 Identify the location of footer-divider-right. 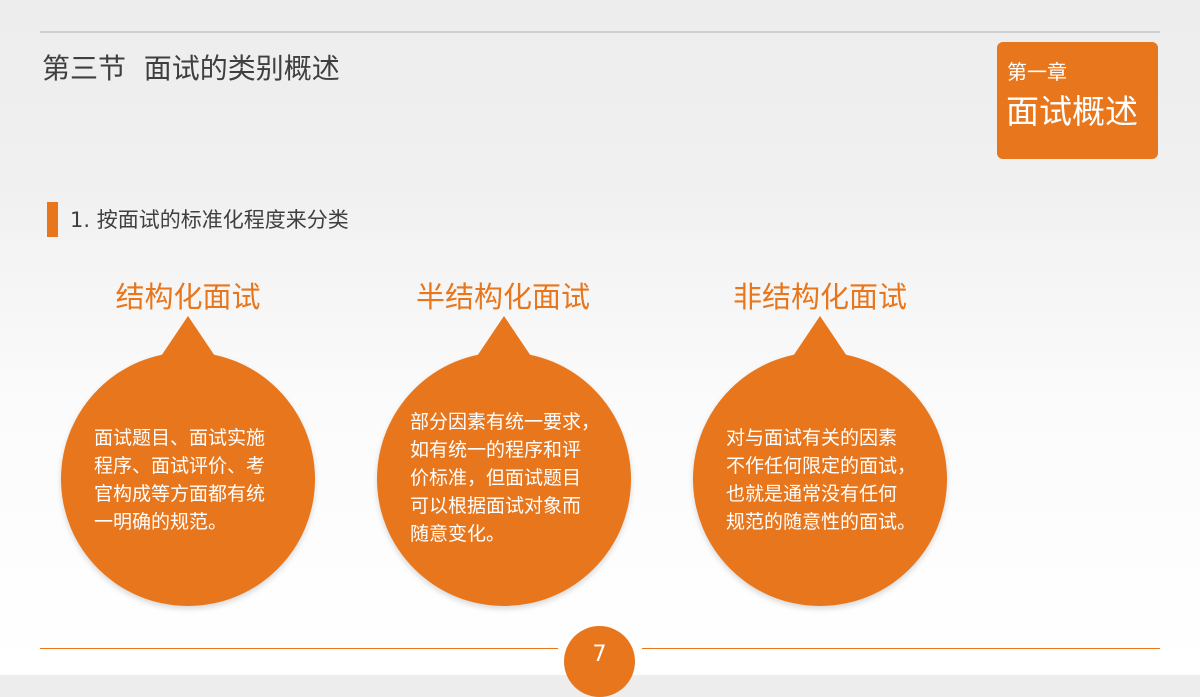
(901, 648).